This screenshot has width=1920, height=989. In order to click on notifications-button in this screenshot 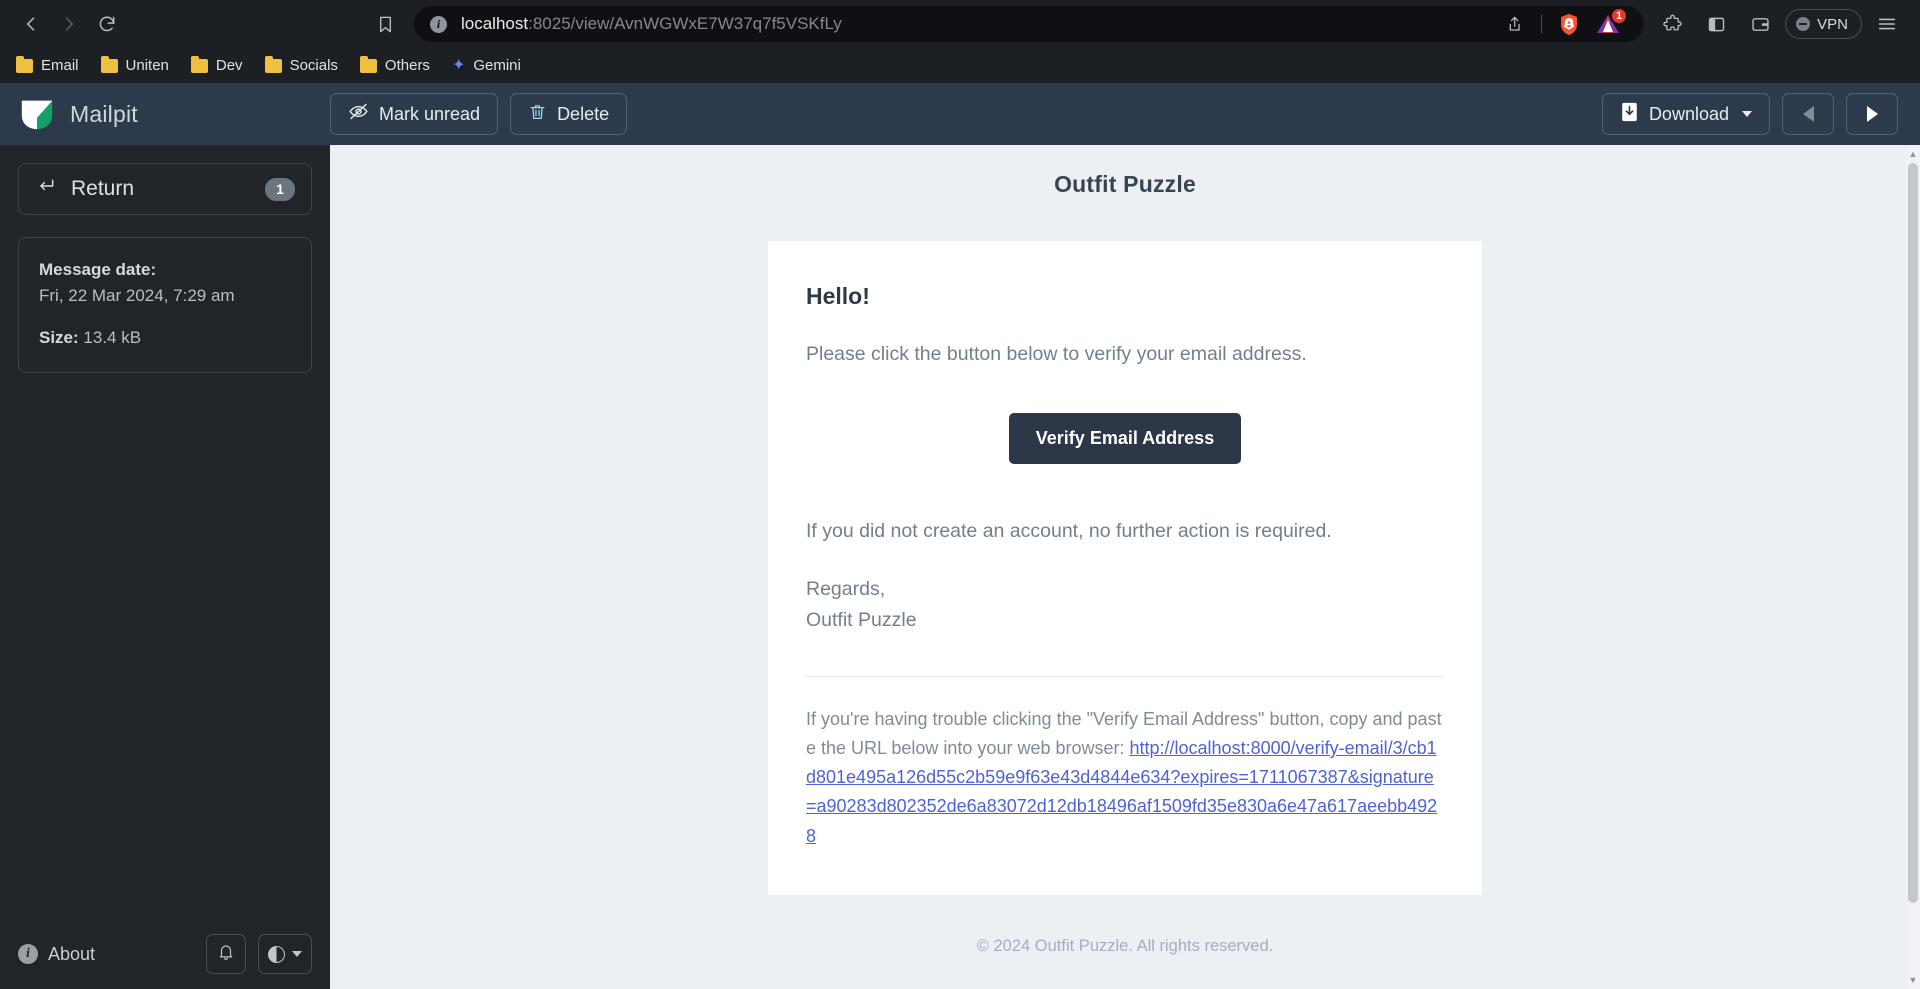, I will do `click(226, 954)`.